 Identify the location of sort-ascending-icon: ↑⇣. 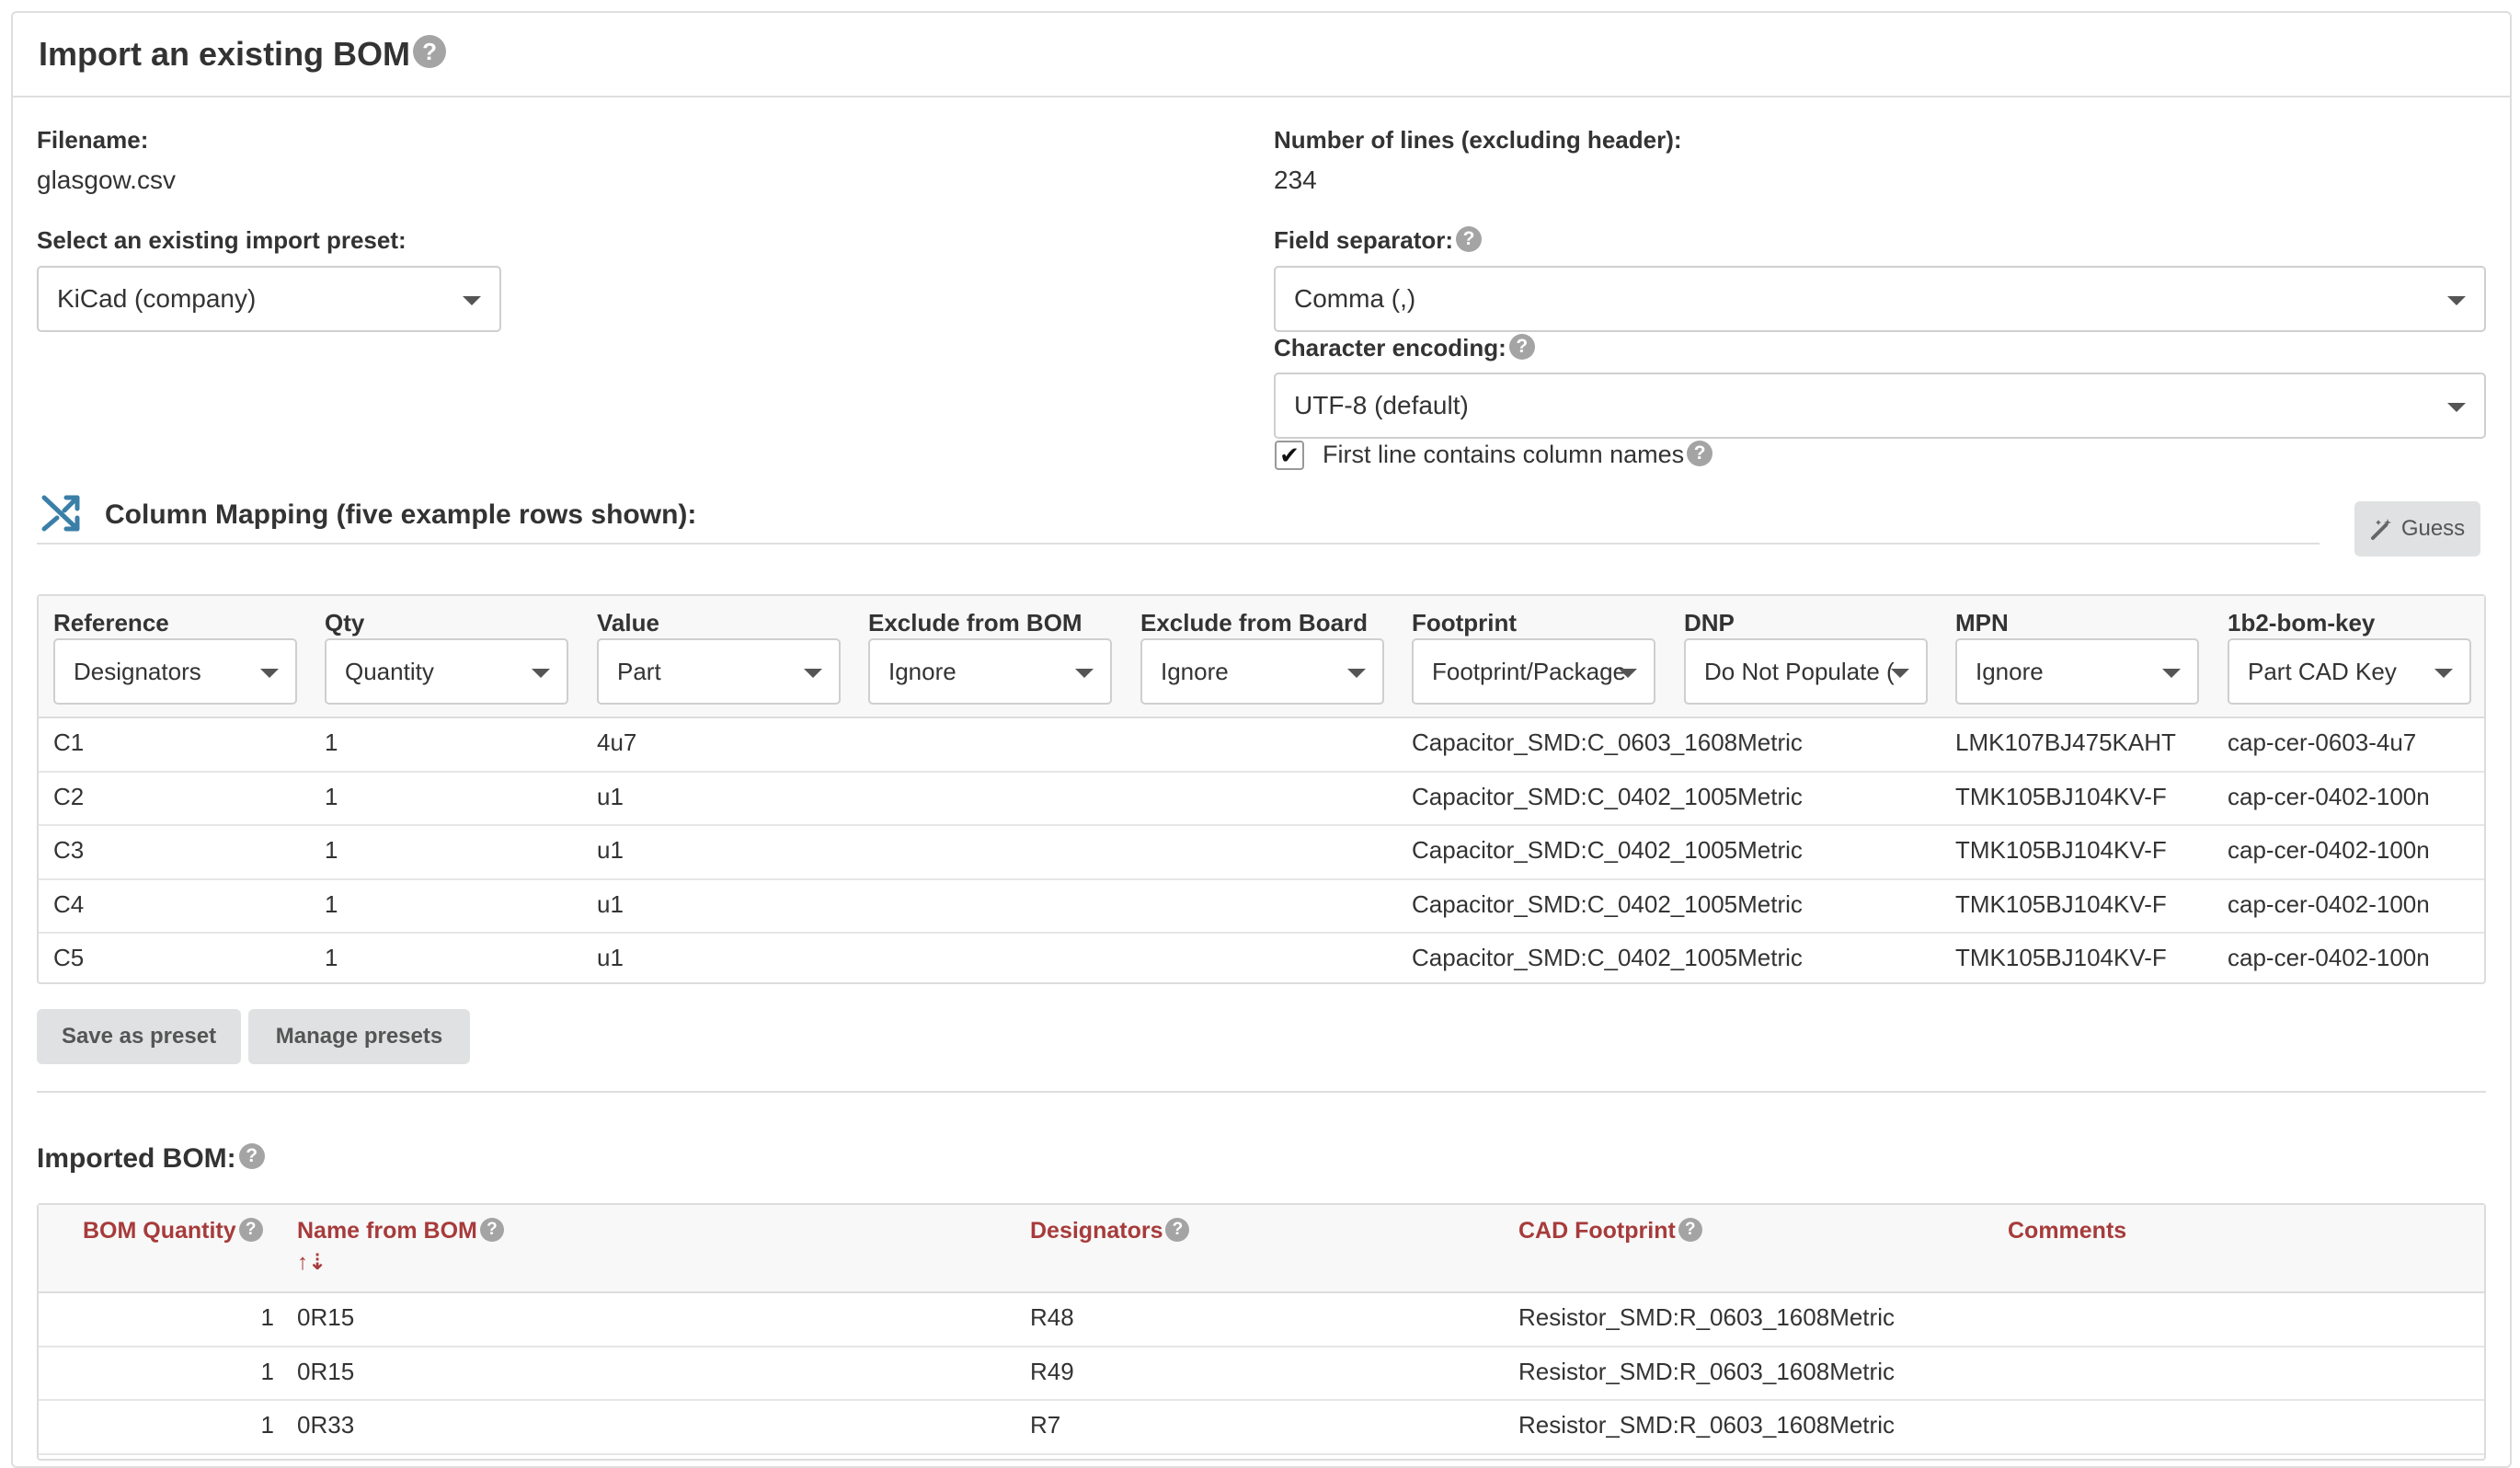
(311, 1262).